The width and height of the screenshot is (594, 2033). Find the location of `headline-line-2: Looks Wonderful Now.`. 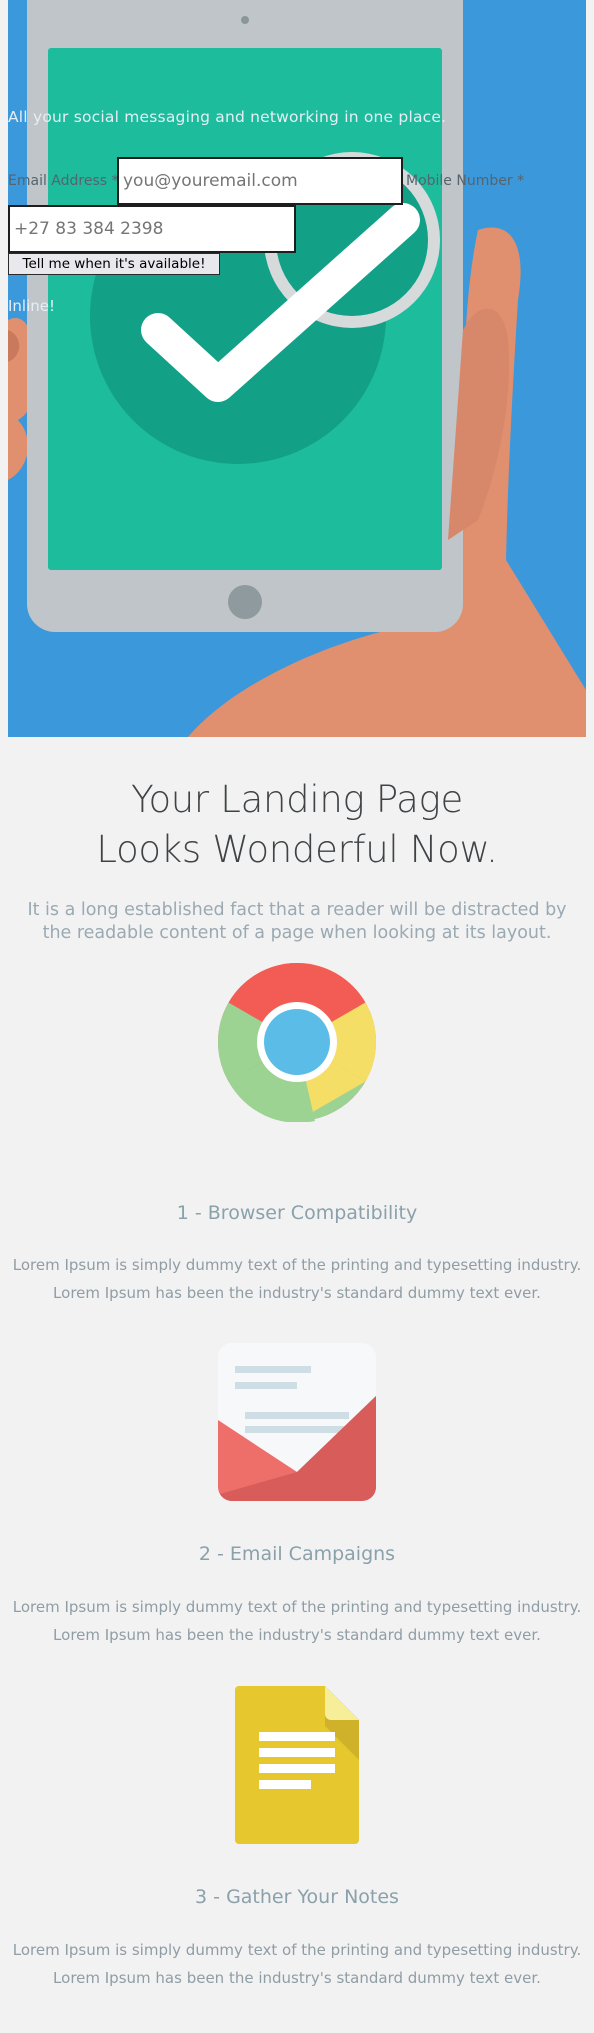

headline-line-2: Looks Wonderful Now. is located at coordinates (297, 849).